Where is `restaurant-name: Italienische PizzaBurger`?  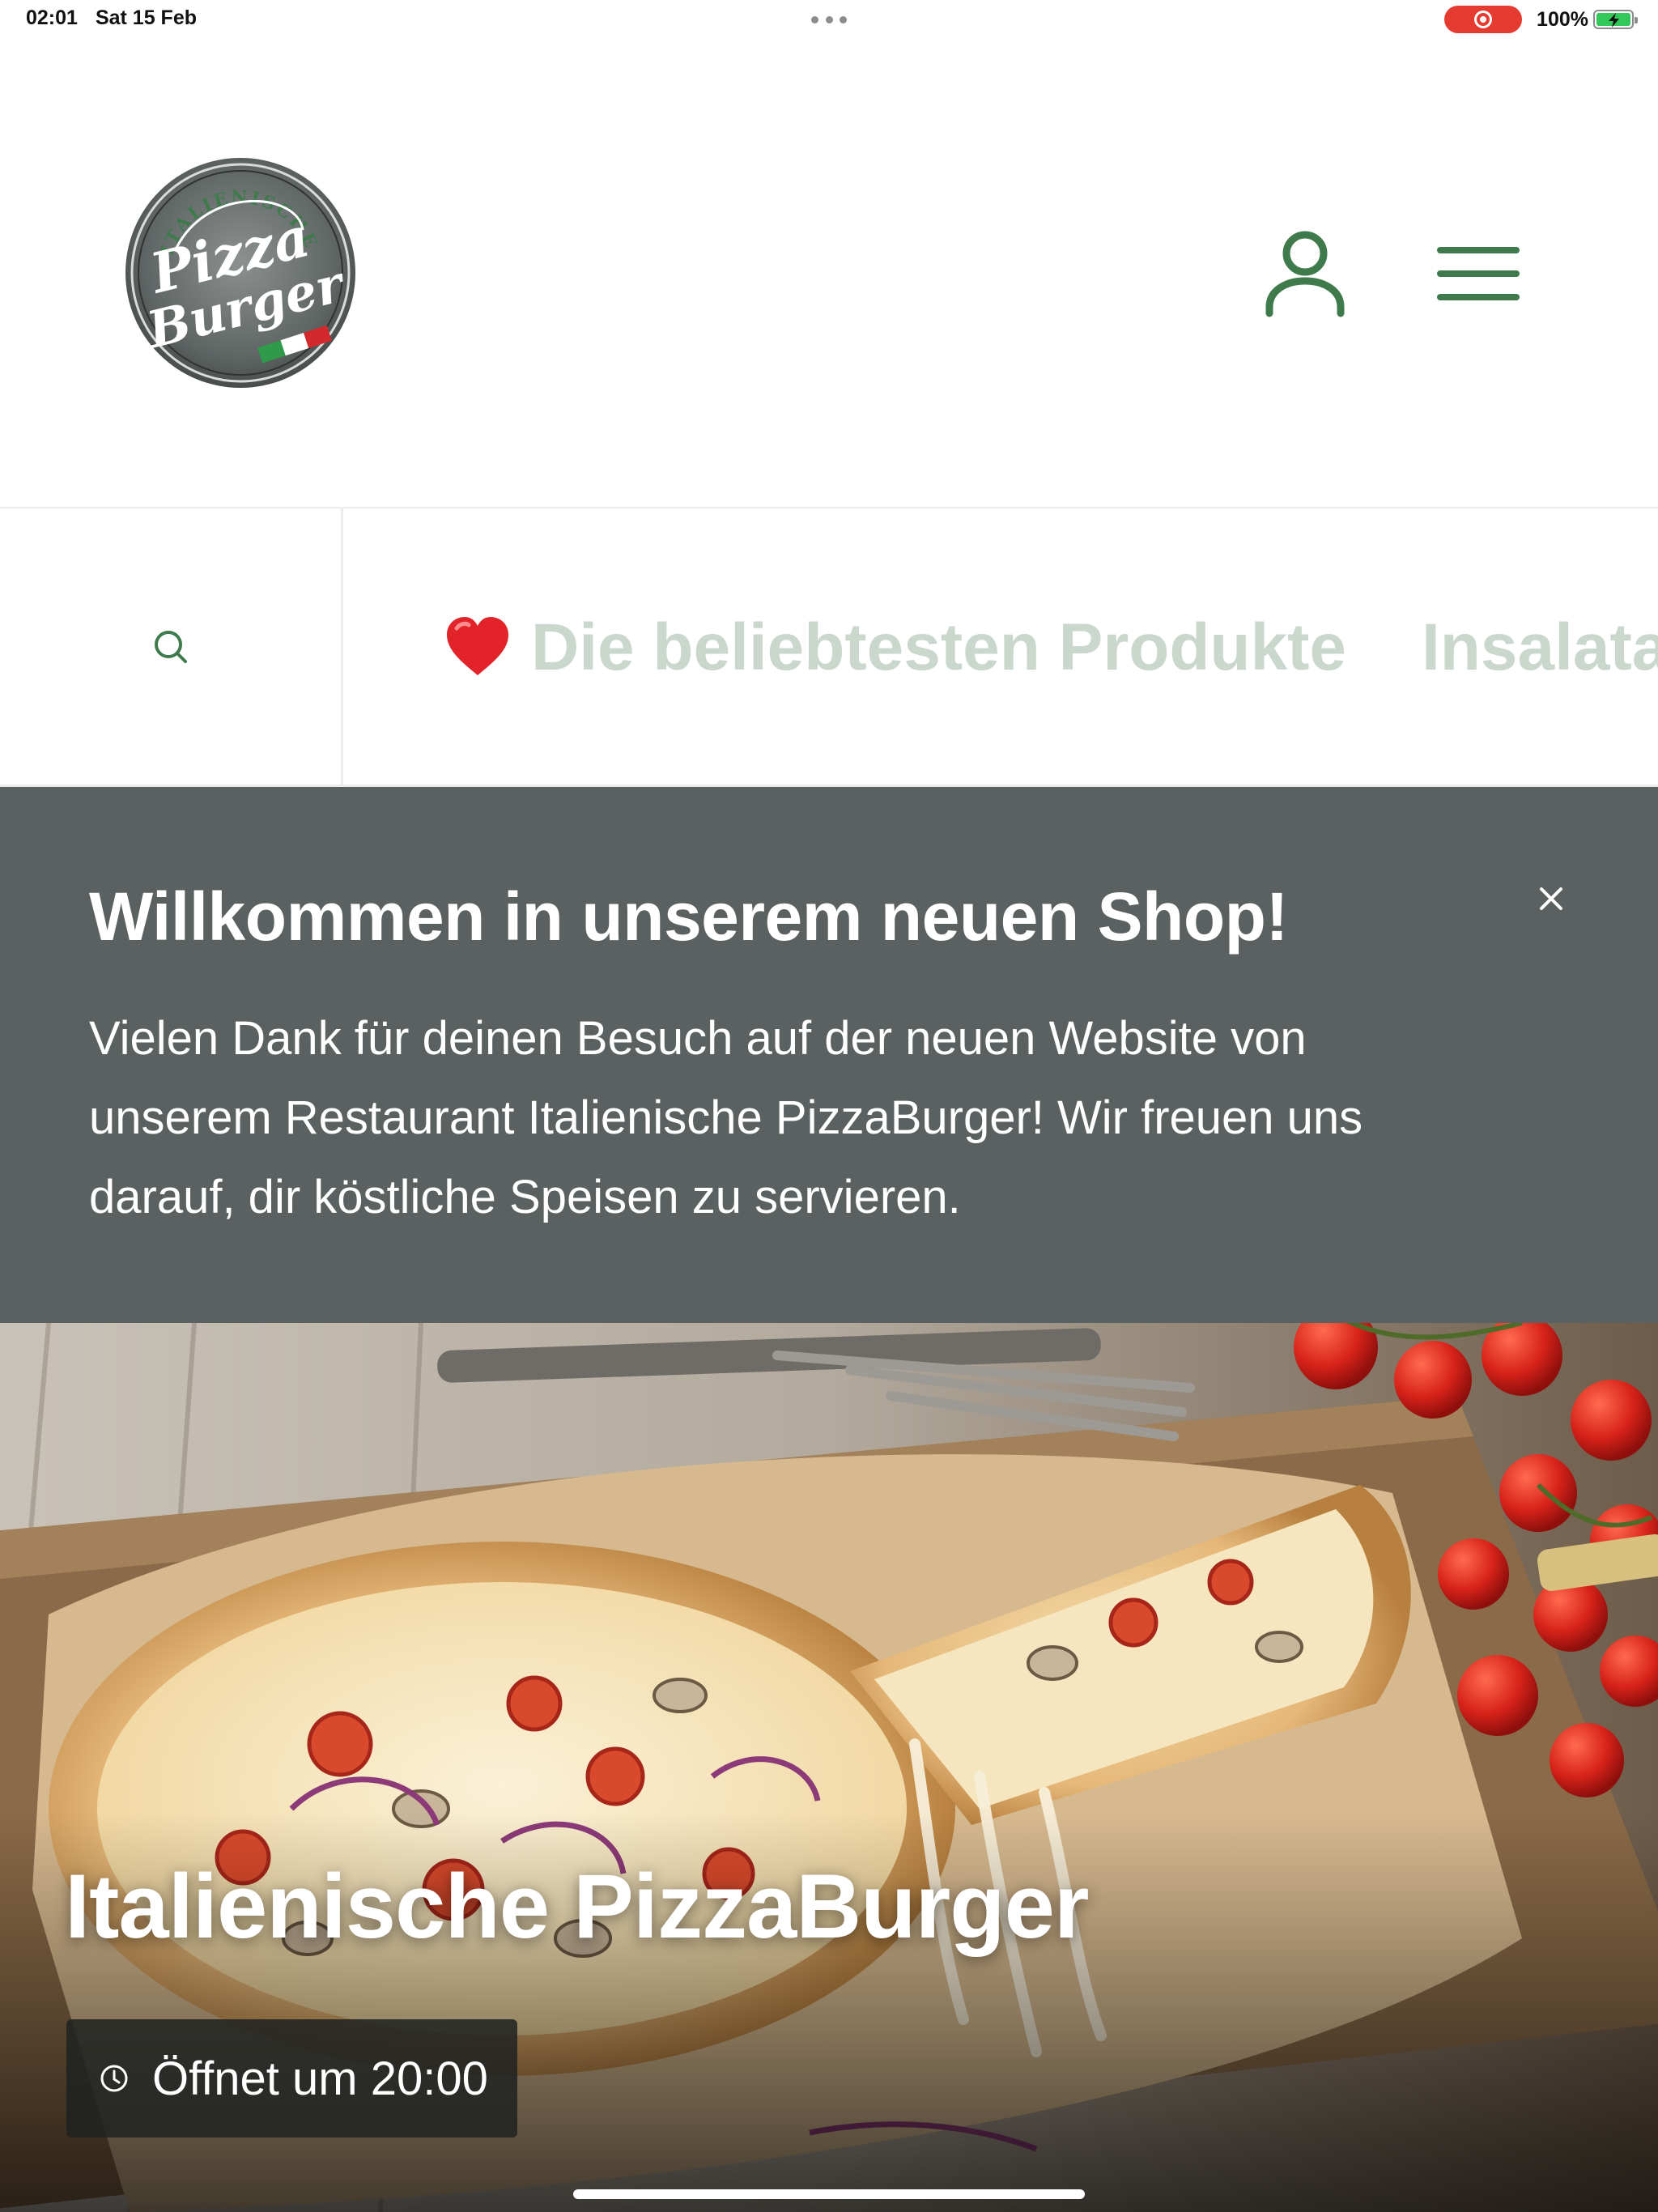
restaurant-name: Italienische PizzaBurger is located at coordinates (577, 1907).